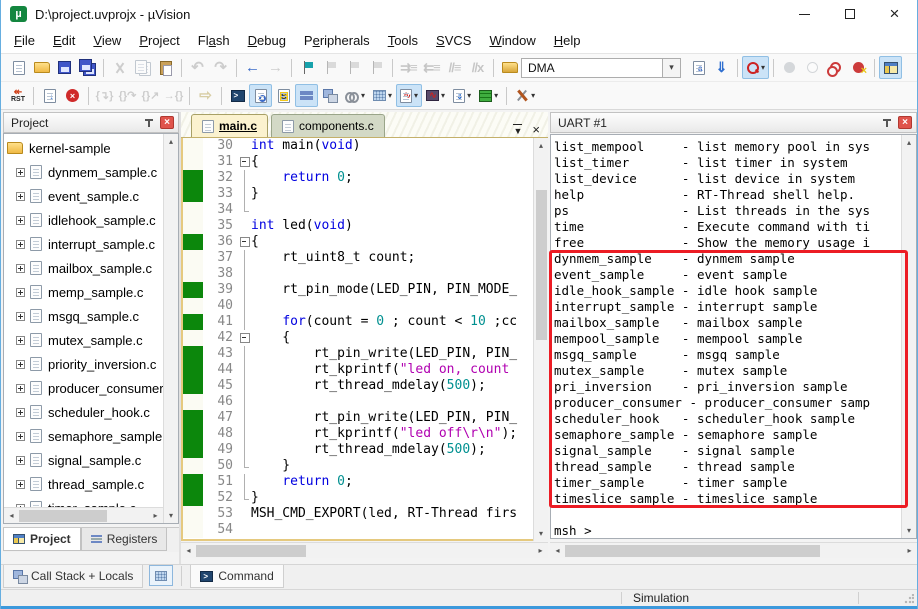 The height and width of the screenshot is (609, 918). I want to click on tree-item-idlehook_sample-c: idlehook_sample.c, so click(83, 220).